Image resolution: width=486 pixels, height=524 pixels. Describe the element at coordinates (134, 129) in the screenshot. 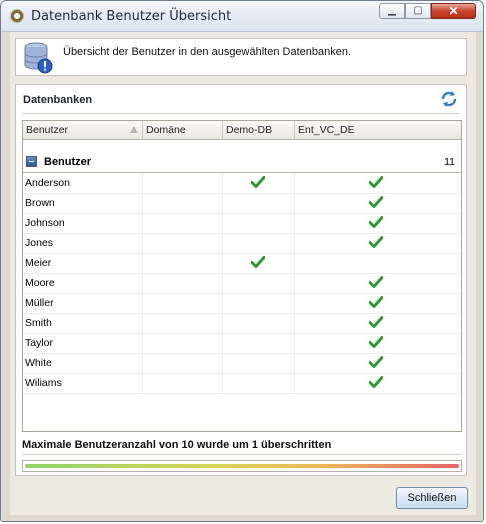

I see `sort-arrow-icon` at that location.